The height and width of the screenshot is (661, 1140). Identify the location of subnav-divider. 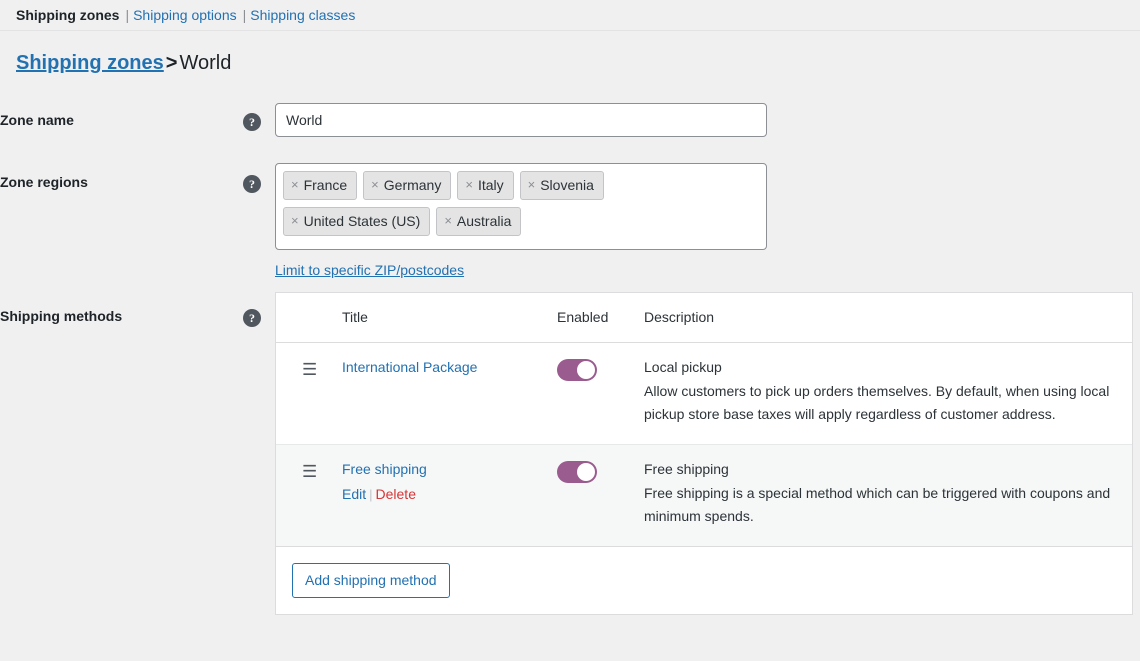
(570, 30).